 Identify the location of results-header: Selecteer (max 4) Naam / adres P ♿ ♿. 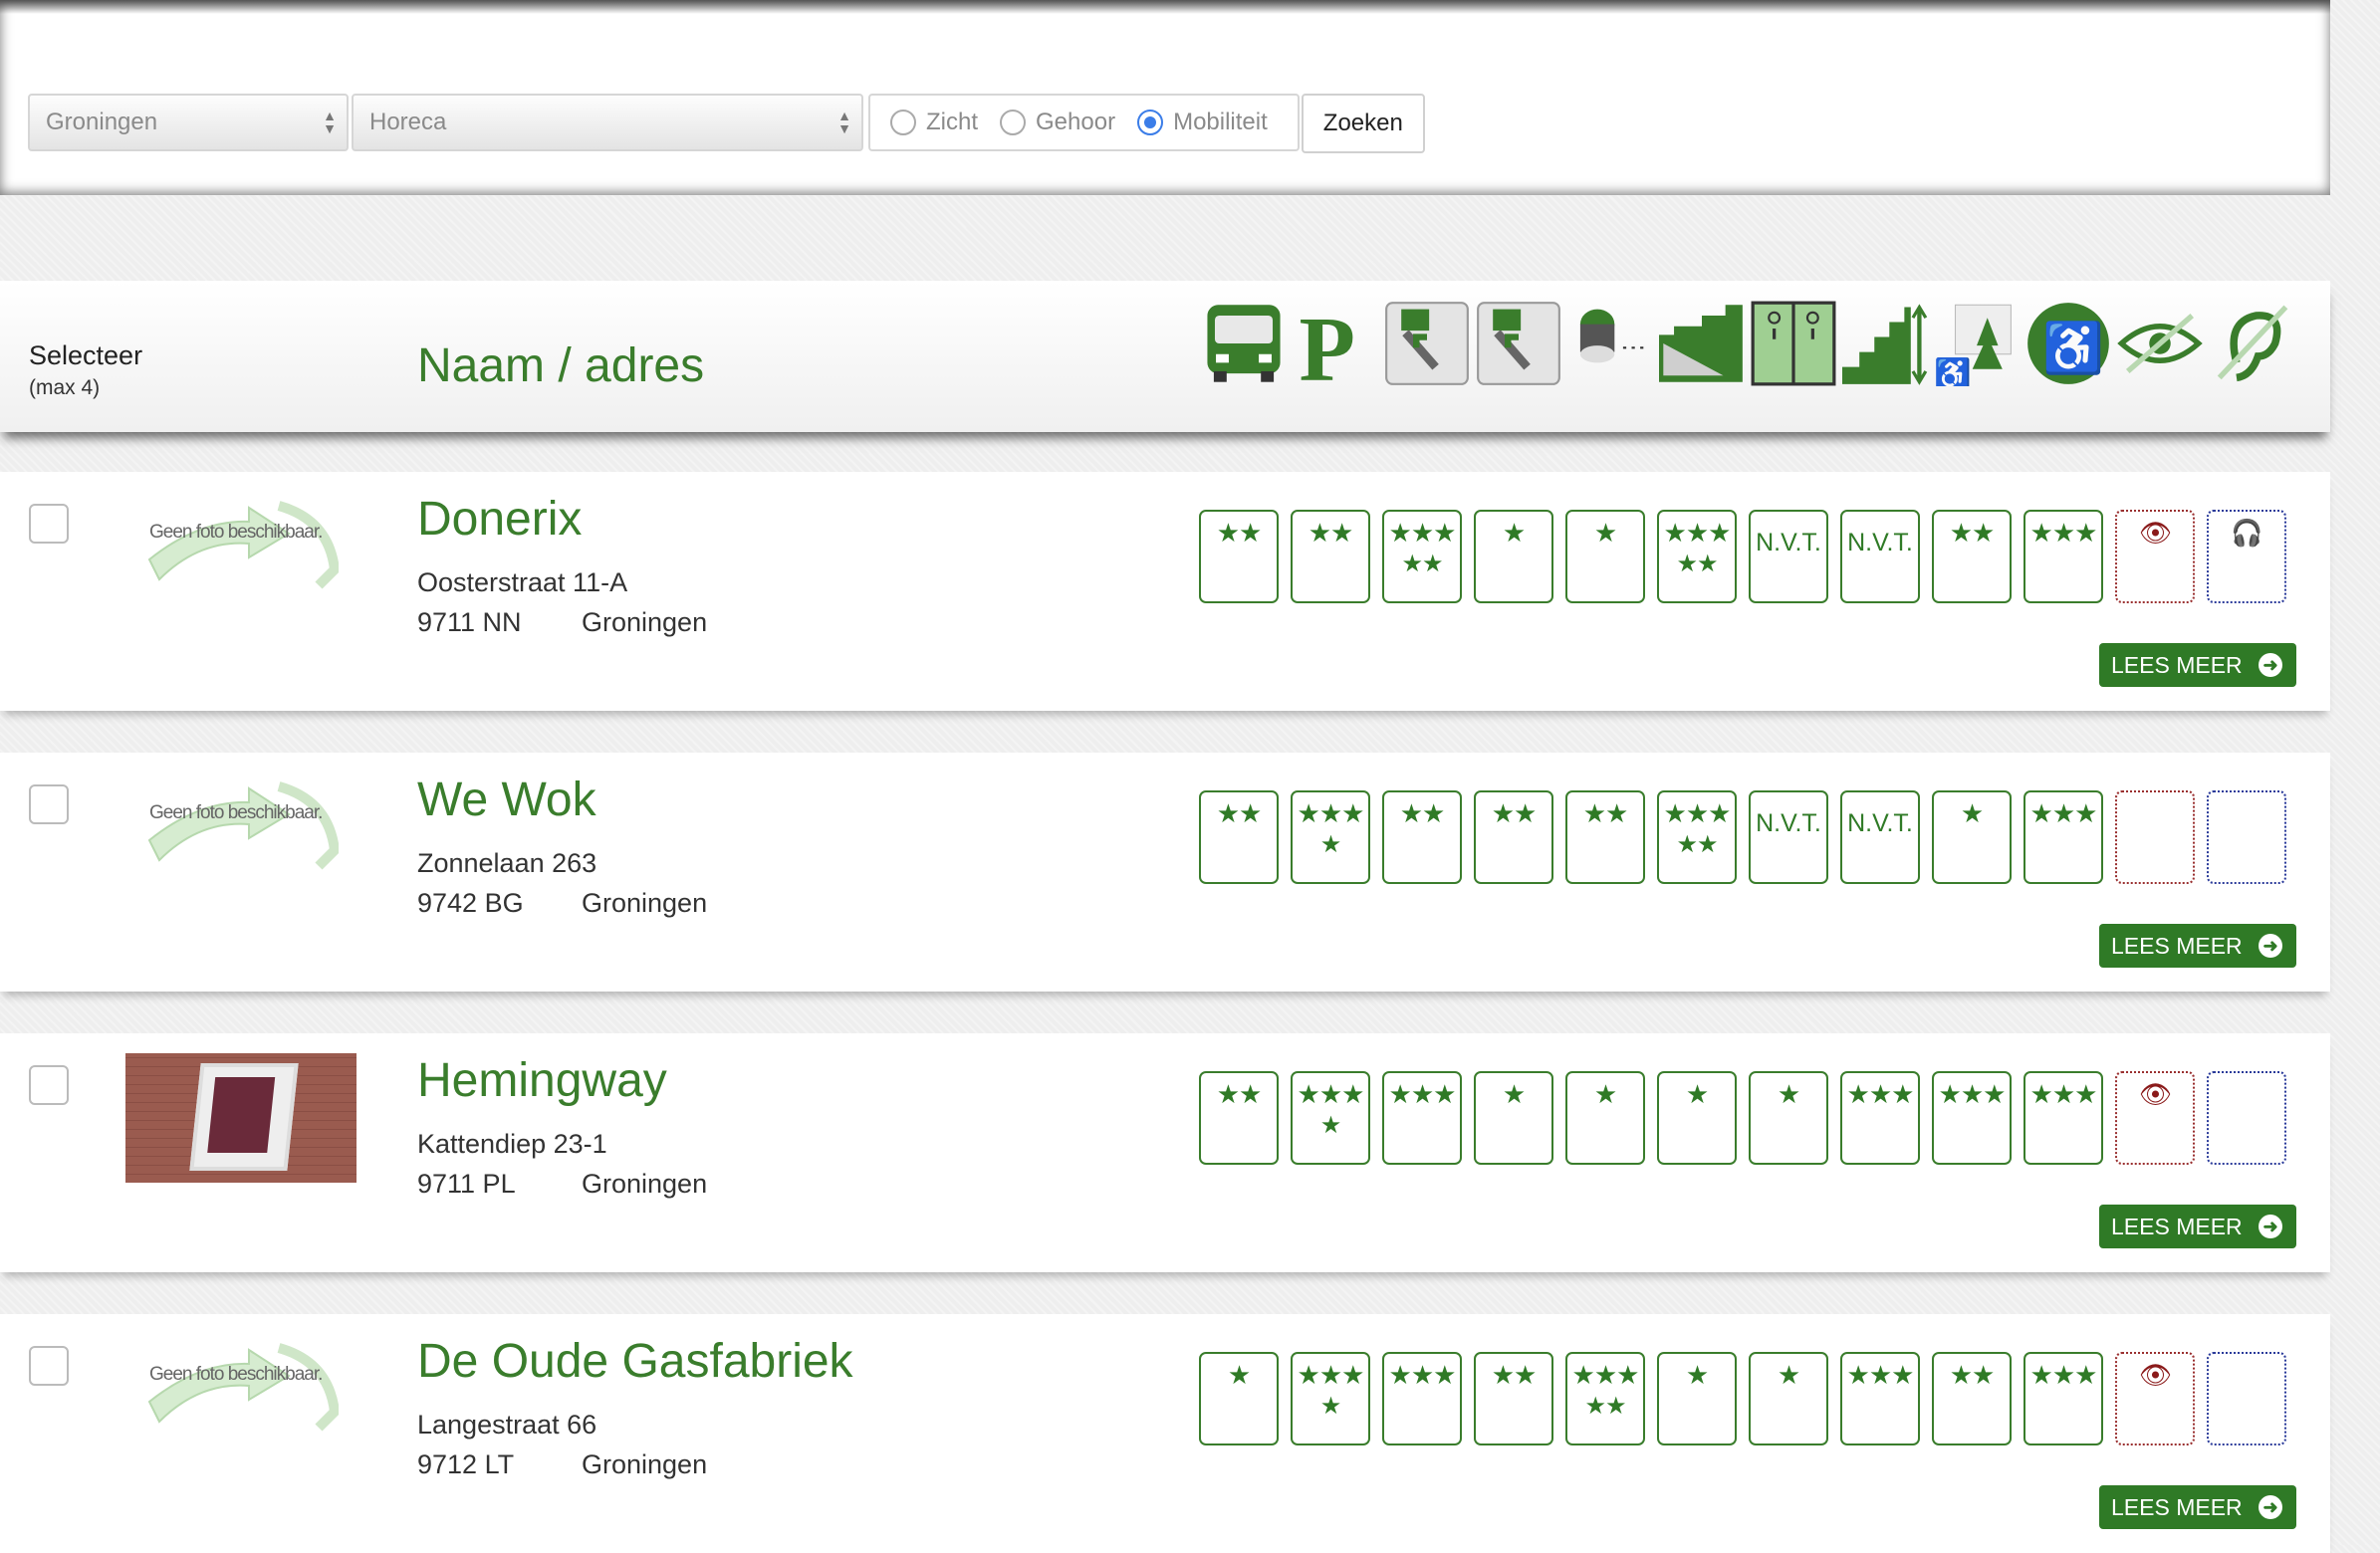
(1165, 357).